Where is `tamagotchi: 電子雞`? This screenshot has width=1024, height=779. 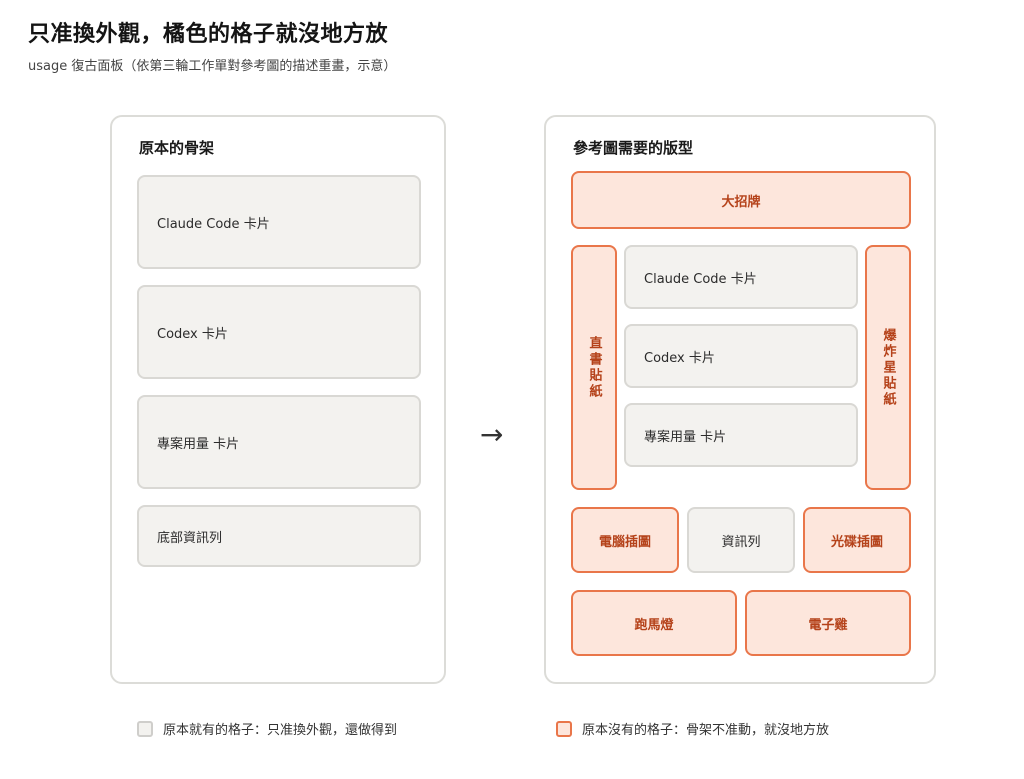 tamagotchi: 電子雞 is located at coordinates (828, 623).